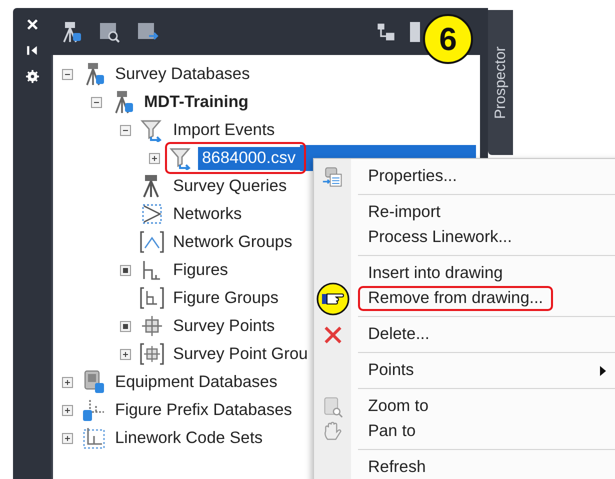 The height and width of the screenshot is (479, 615). I want to click on menu-item: Re-import, so click(486, 212).